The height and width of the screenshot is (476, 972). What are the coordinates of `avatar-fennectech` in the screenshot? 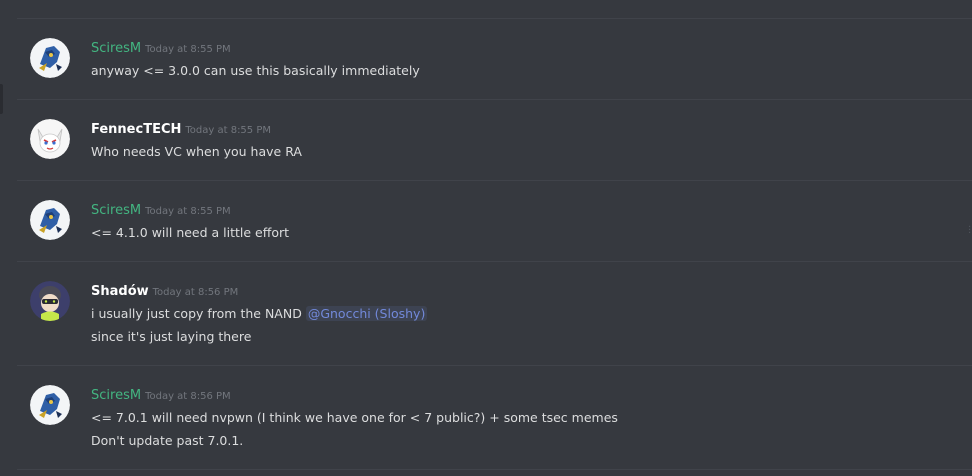 It's located at (50, 139).